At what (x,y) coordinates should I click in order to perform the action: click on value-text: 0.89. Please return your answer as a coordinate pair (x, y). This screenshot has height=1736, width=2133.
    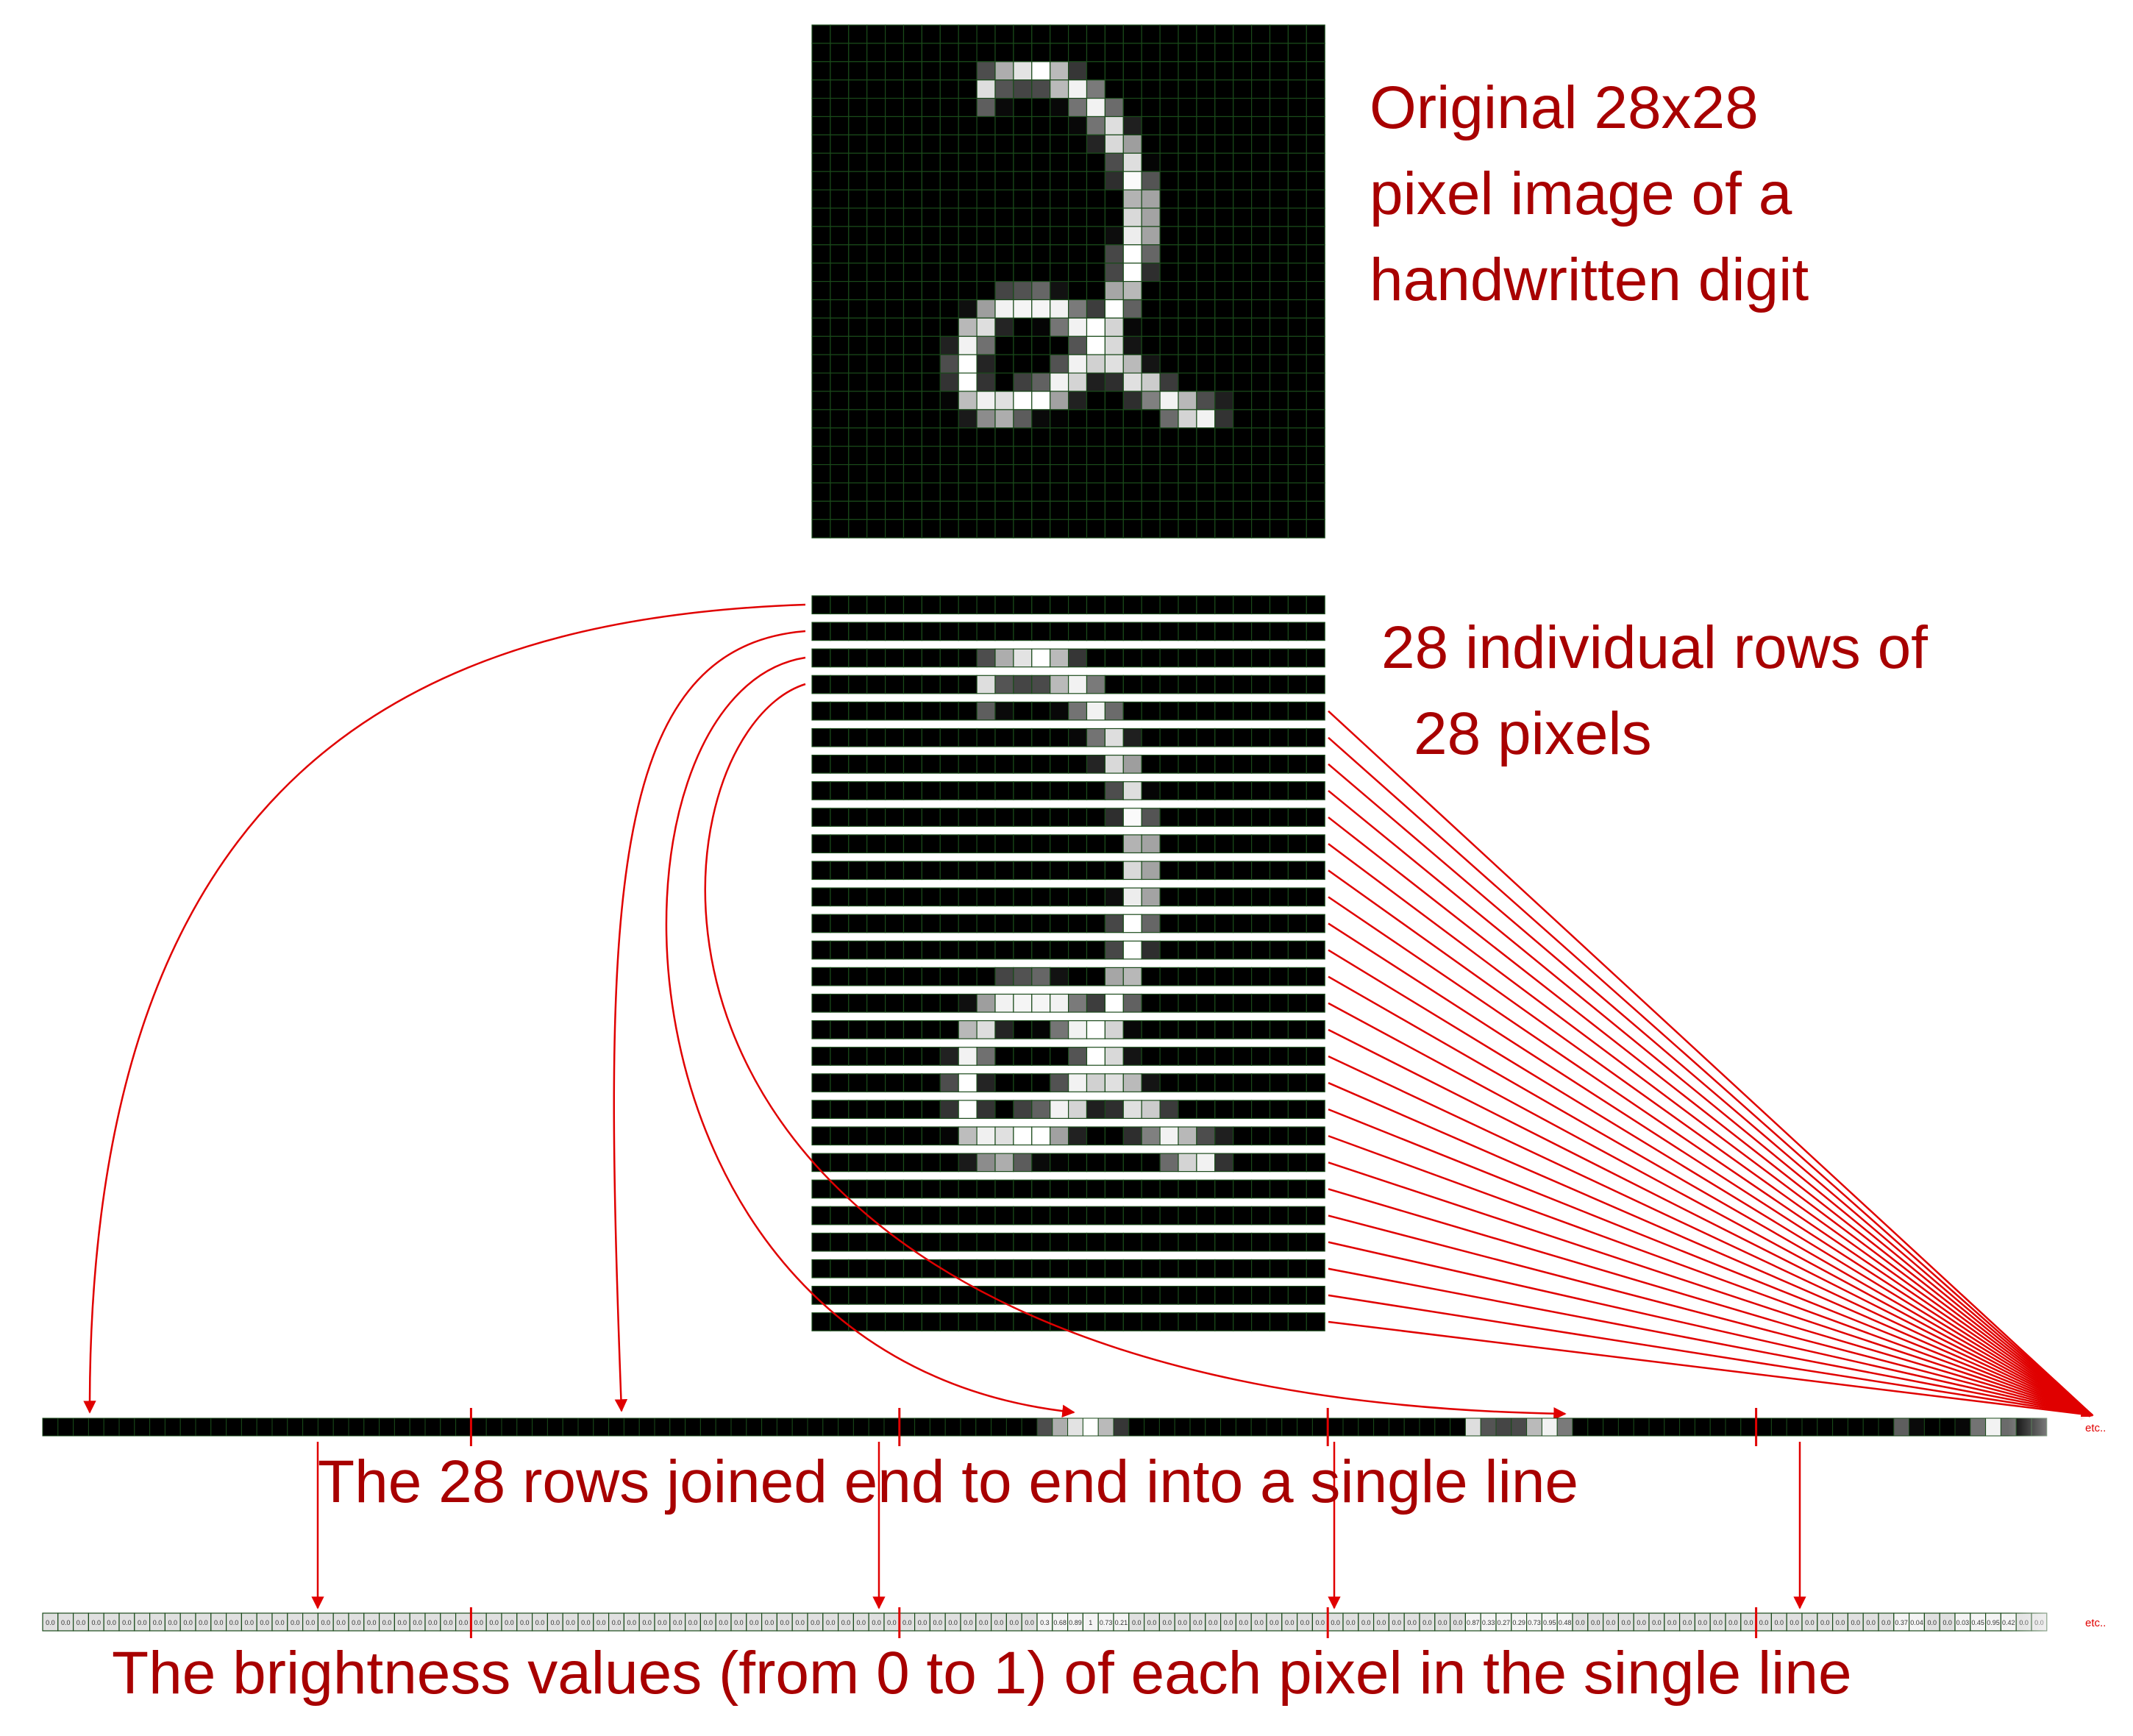
    Looking at the image, I should click on (1075, 1622).